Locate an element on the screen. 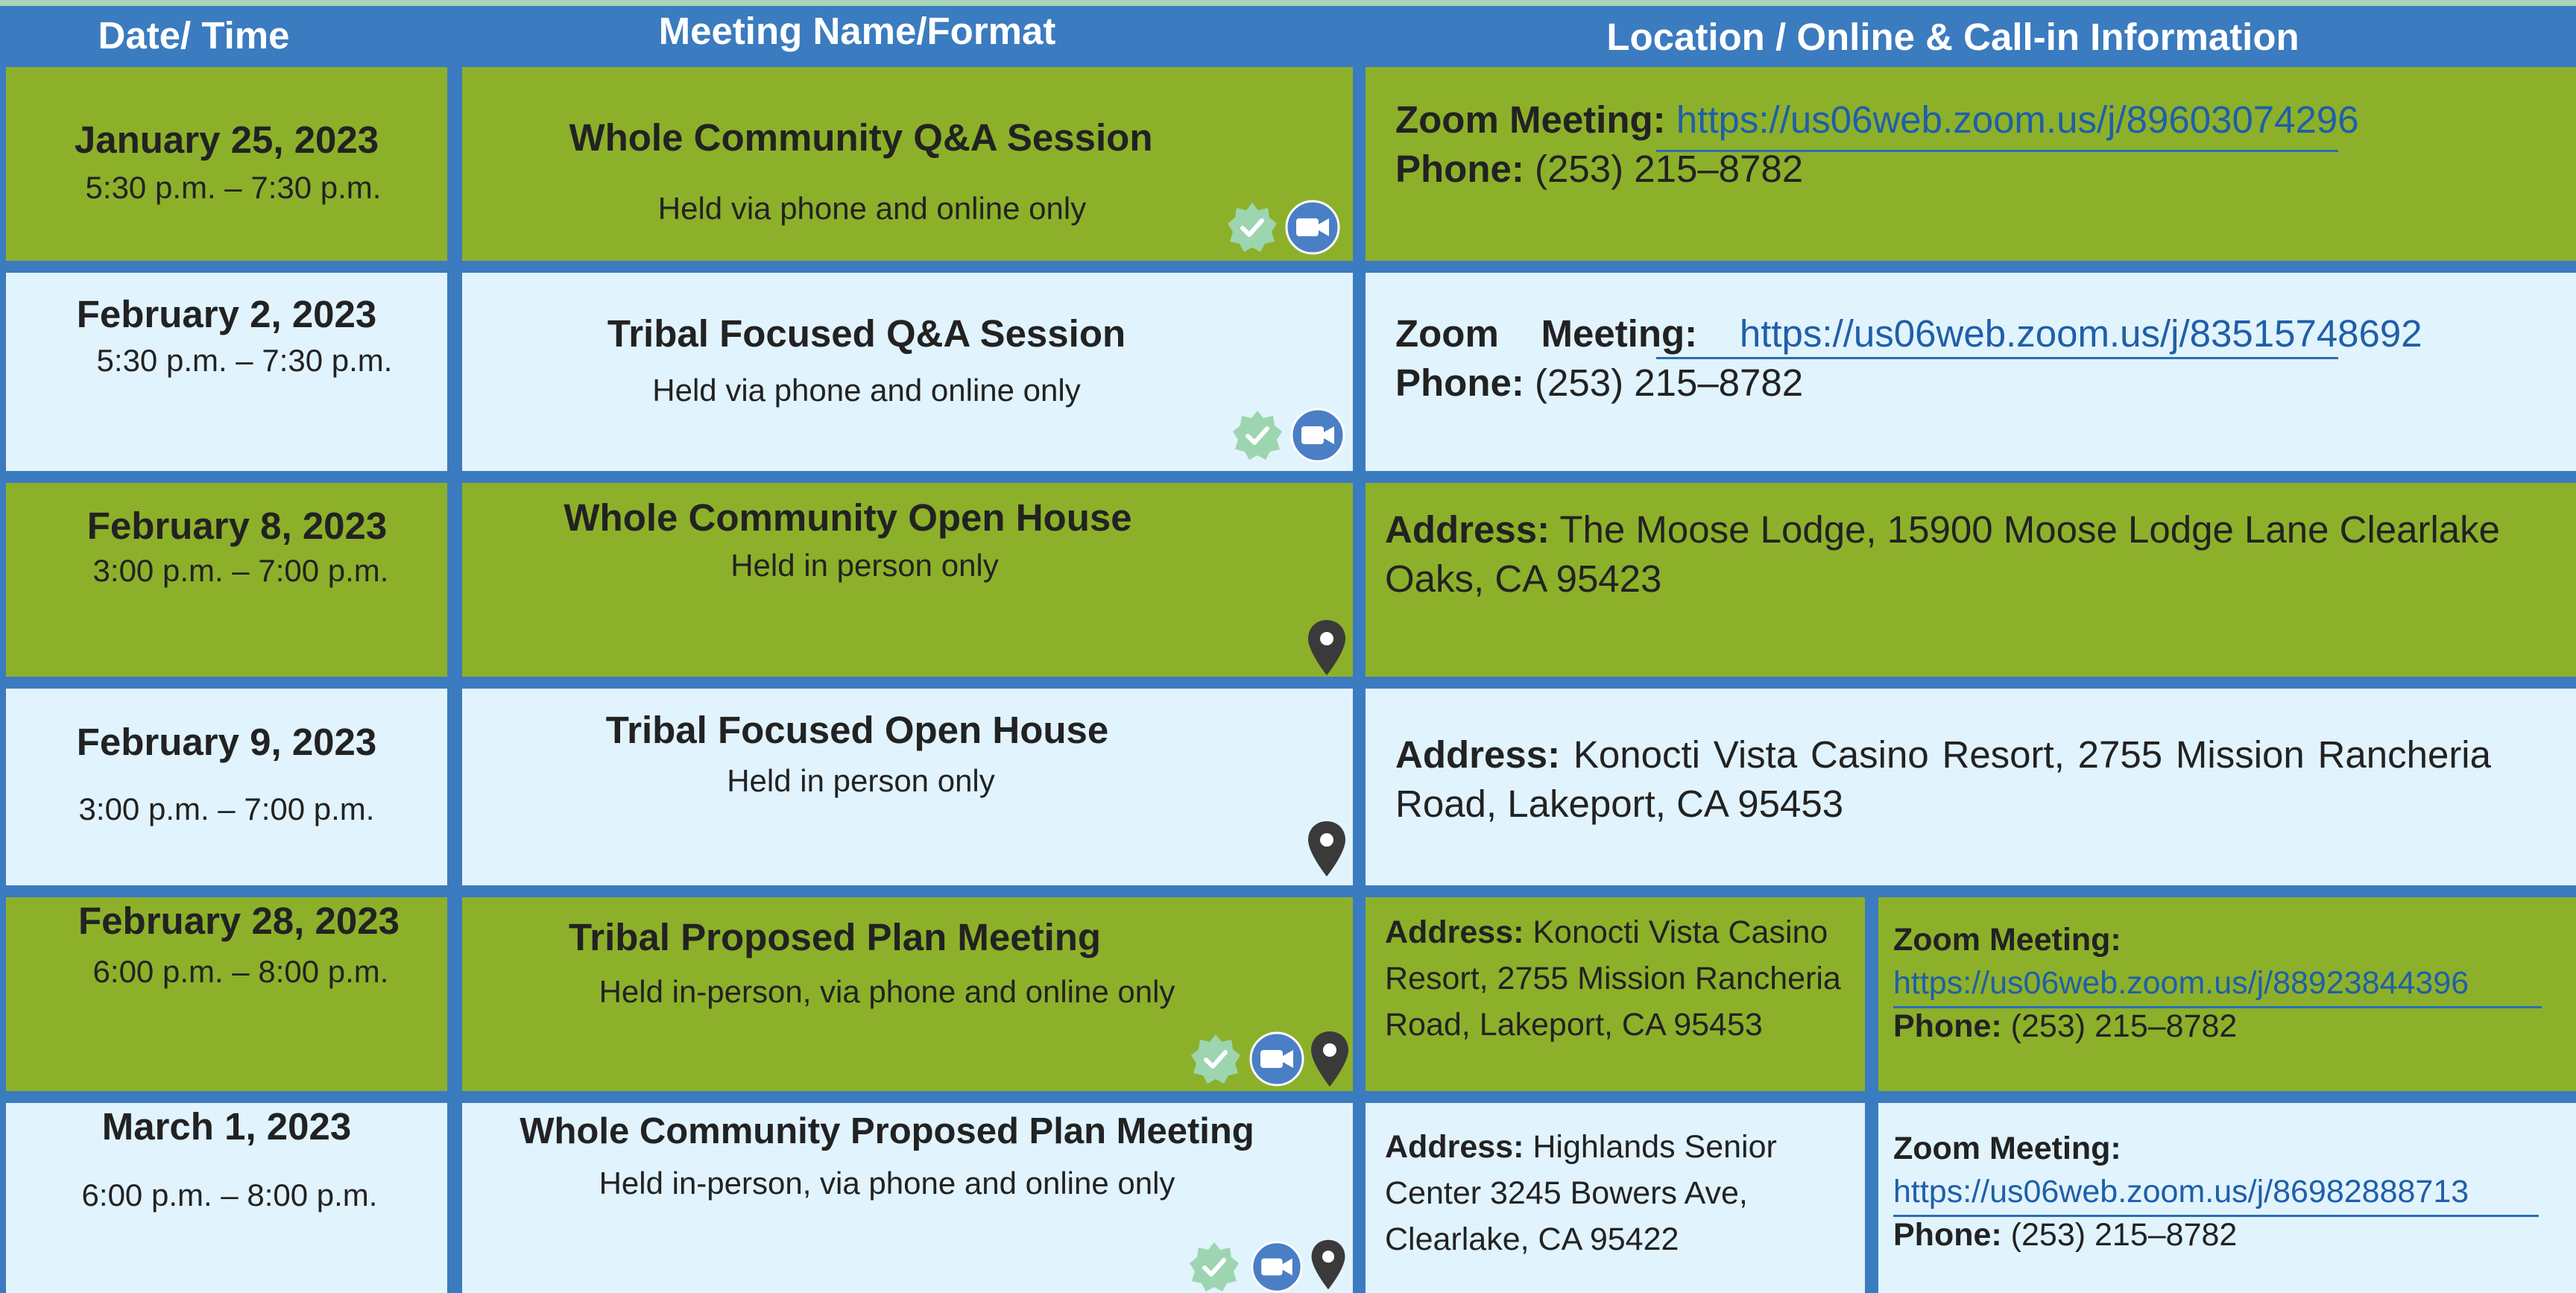 Image resolution: width=2576 pixels, height=1293 pixels. meeting-date: February 28, 2023 is located at coordinates (239, 921).